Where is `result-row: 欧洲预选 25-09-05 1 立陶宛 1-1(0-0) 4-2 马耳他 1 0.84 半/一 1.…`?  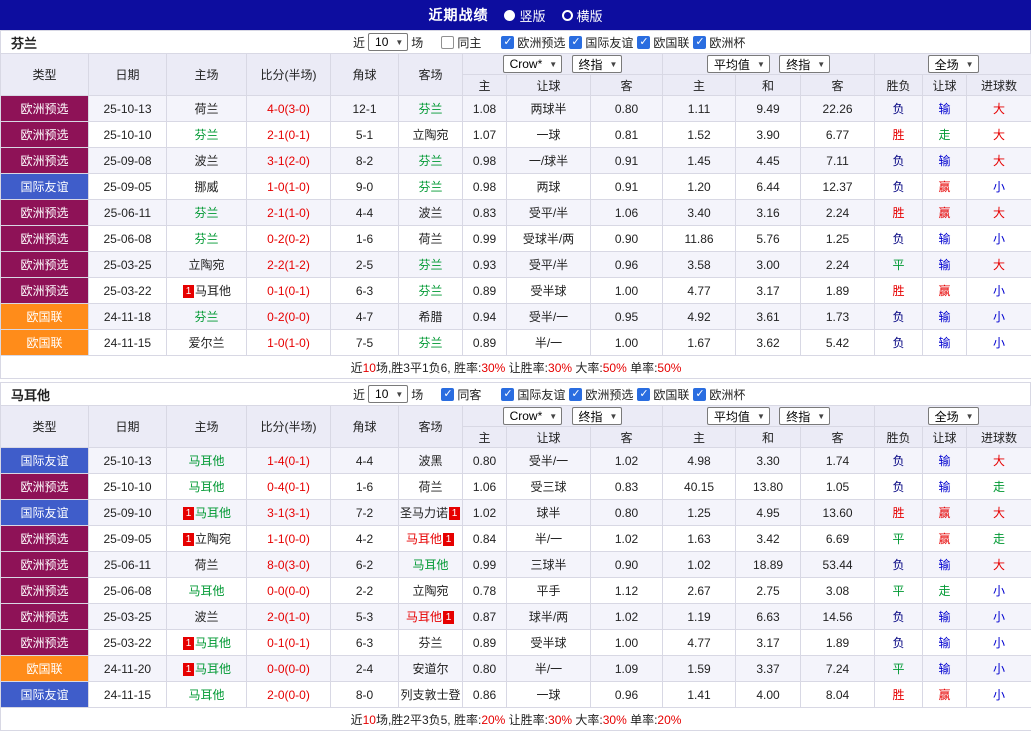 result-row: 欧洲预选 25-09-05 1 立陶宛 1-1(0-0) 4-2 马耳他 1 0.84 半/一 1.… is located at coordinates (515, 538).